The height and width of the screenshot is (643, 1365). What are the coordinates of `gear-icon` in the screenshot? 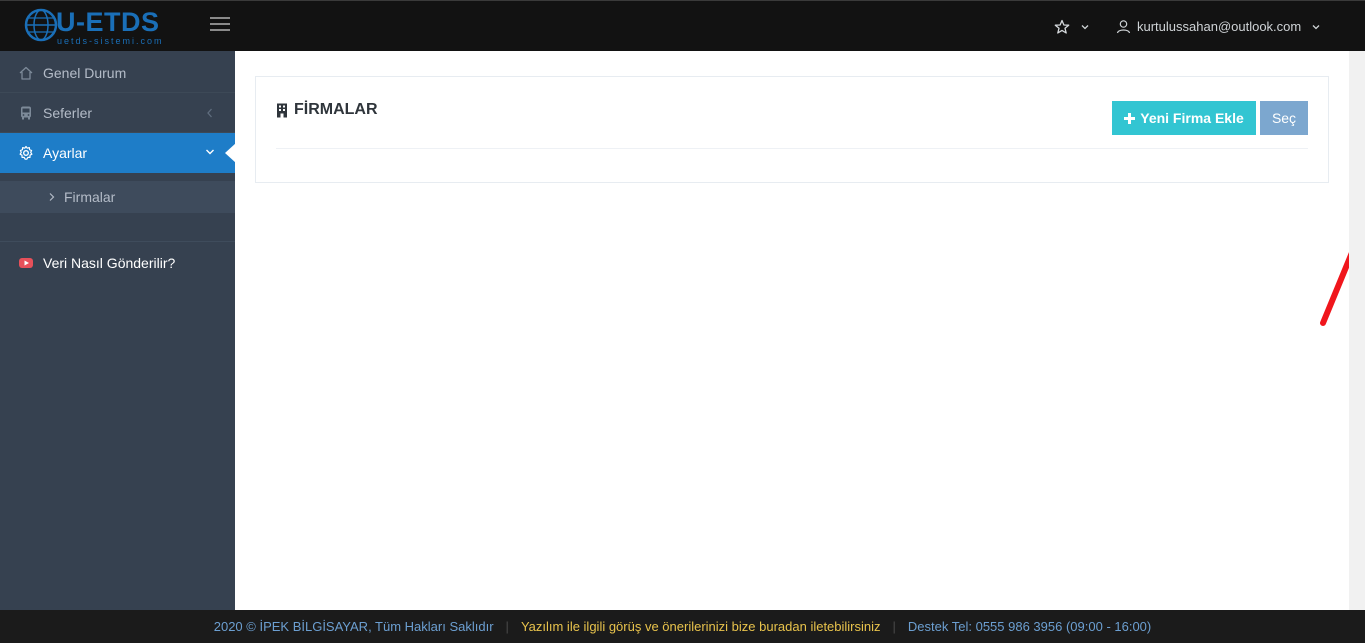 It's located at (26, 152).